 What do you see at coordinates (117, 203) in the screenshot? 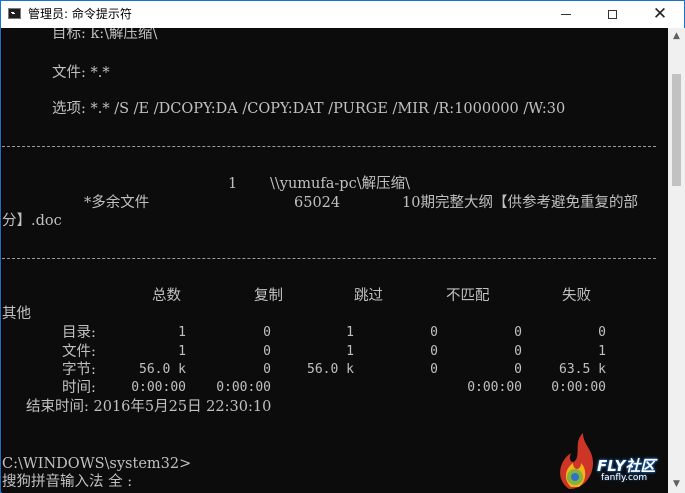
I see `listing-status: *多余文件` at bounding box center [117, 203].